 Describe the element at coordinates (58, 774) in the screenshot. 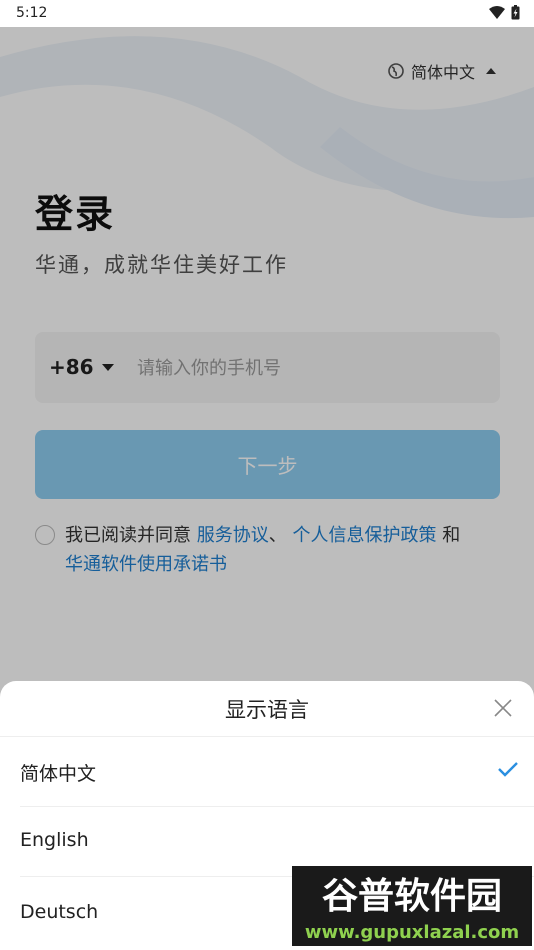

I see `language-option-label: 简体中文` at that location.